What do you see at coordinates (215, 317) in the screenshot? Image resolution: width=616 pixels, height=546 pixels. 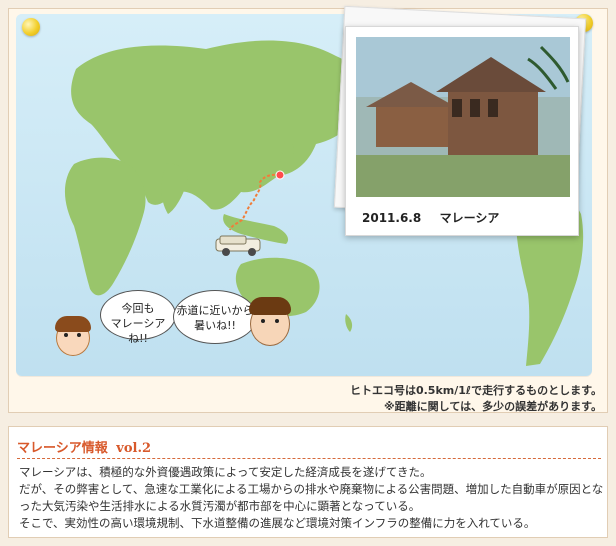 I see `speech-bubble-right: 赤道に近いから 暑いね!!` at bounding box center [215, 317].